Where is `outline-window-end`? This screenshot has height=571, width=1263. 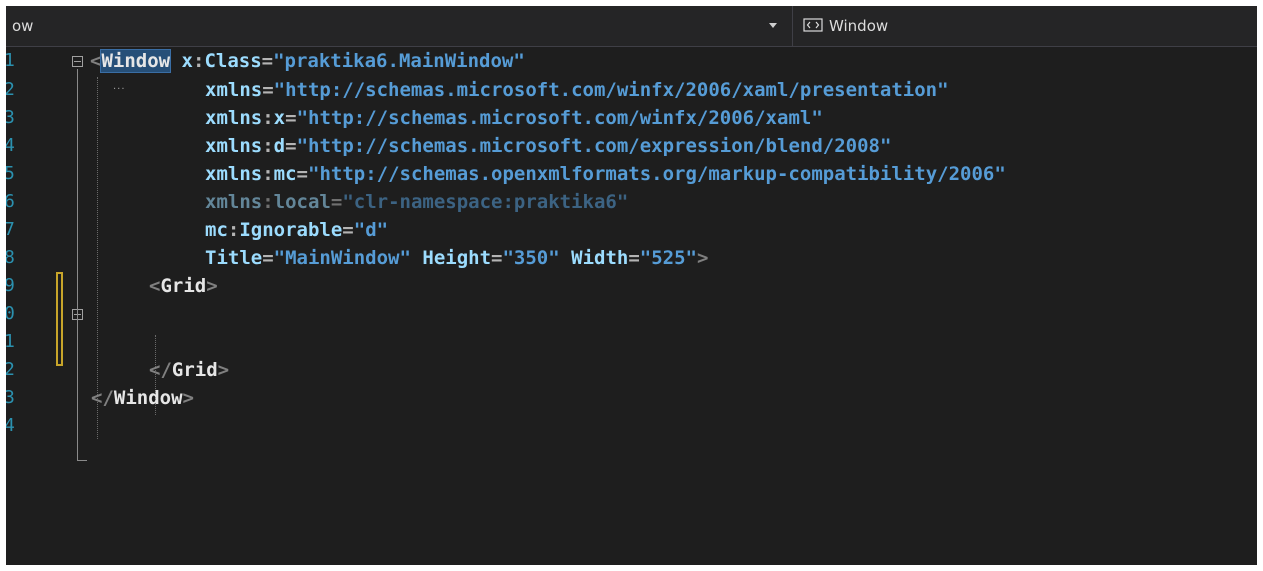 outline-window-end is located at coordinates (82, 460).